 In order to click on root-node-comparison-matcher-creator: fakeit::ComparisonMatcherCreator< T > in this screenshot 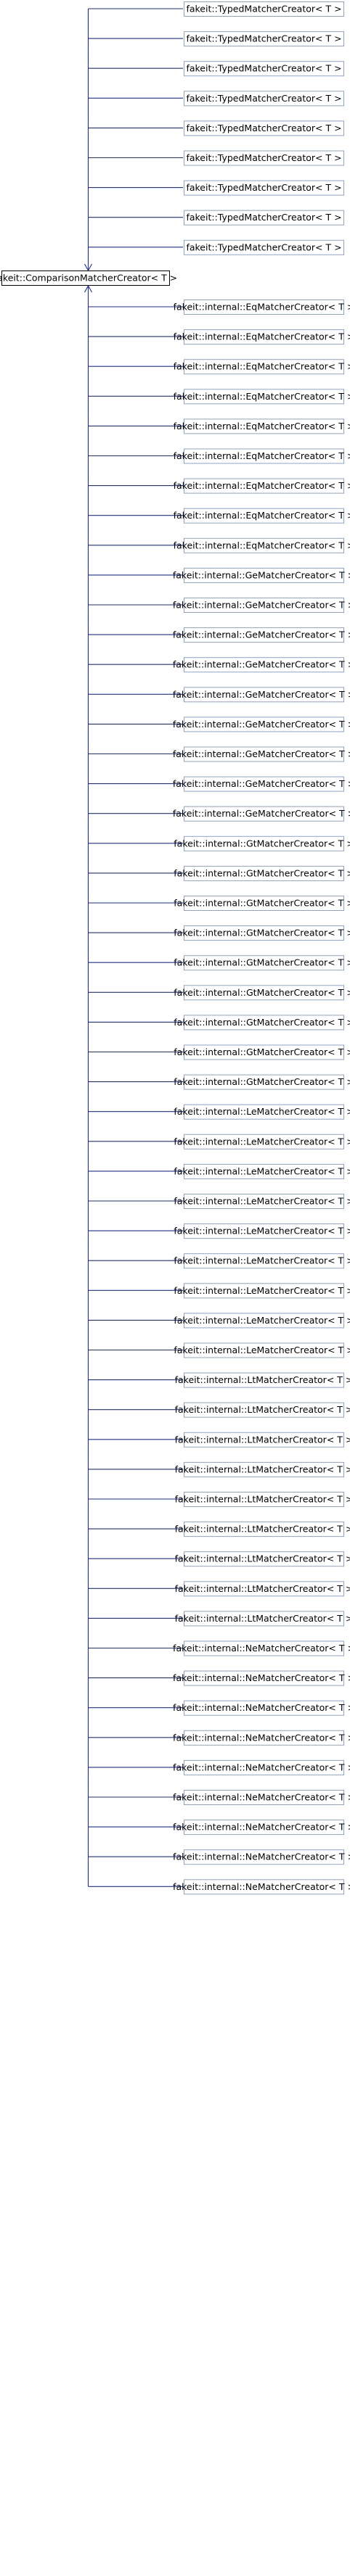, I will do `click(89, 278)`.